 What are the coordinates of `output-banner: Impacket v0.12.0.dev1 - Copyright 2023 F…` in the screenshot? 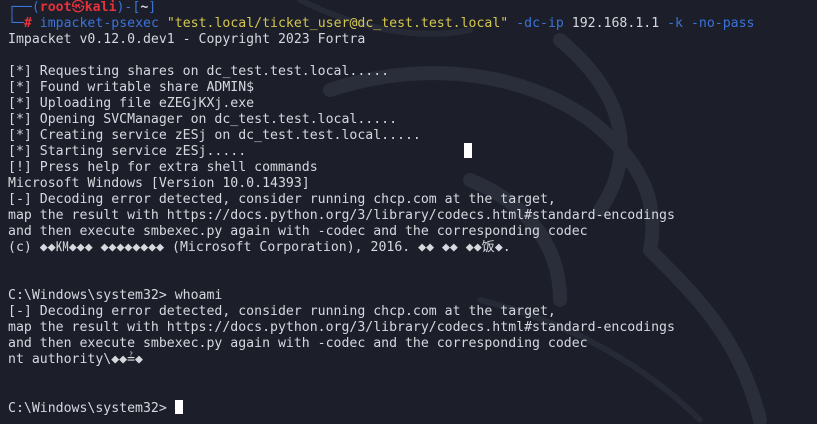 It's located at (187, 39).